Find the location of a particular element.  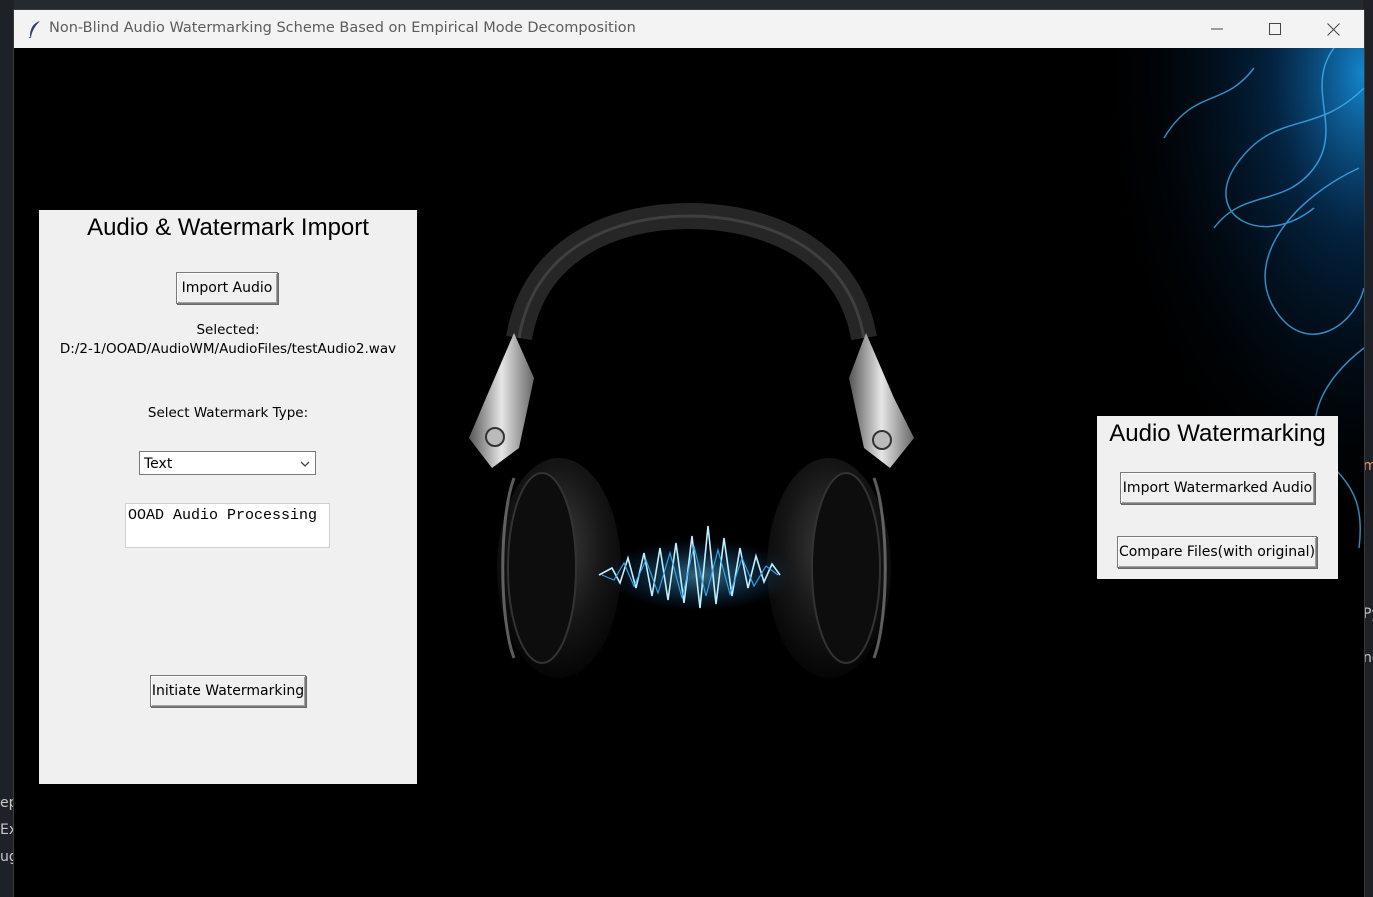

import-audio-button: Import Audio is located at coordinates (227, 288).